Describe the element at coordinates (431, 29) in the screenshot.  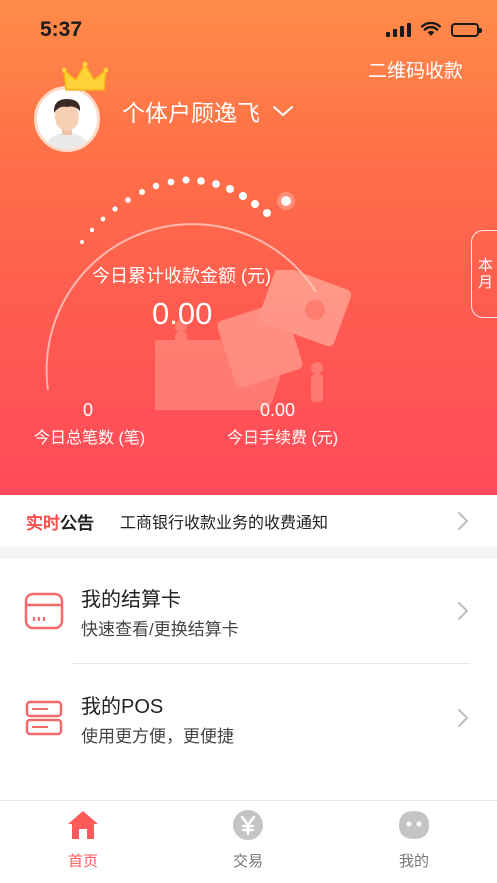
I see `wifi-icon` at that location.